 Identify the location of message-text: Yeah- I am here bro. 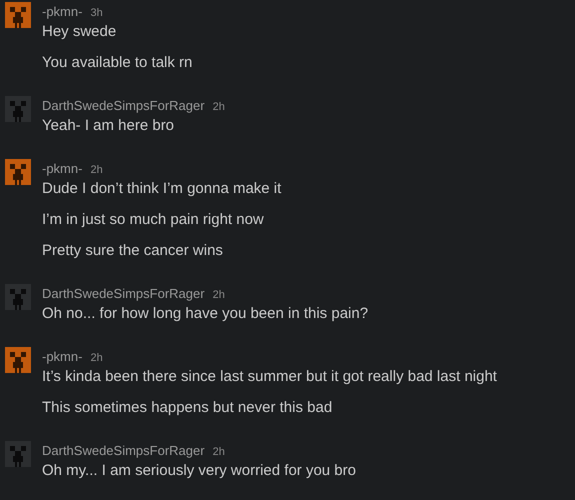
(109, 126).